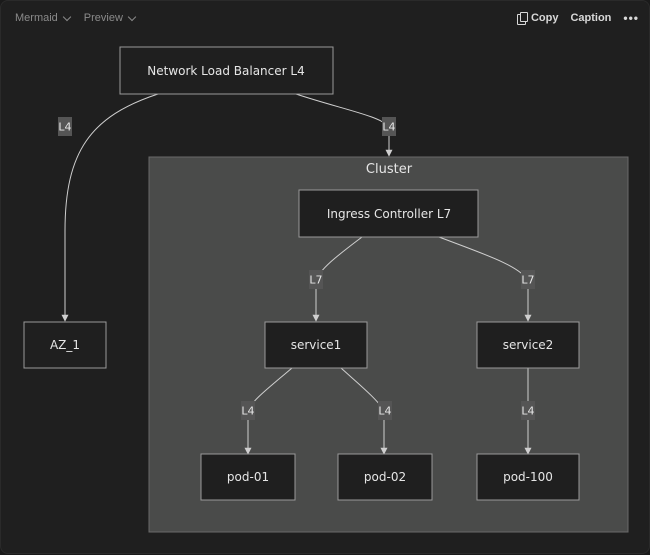 The height and width of the screenshot is (555, 650). What do you see at coordinates (110, 207) in the screenshot?
I see `edge-nlb-az1` at bounding box center [110, 207].